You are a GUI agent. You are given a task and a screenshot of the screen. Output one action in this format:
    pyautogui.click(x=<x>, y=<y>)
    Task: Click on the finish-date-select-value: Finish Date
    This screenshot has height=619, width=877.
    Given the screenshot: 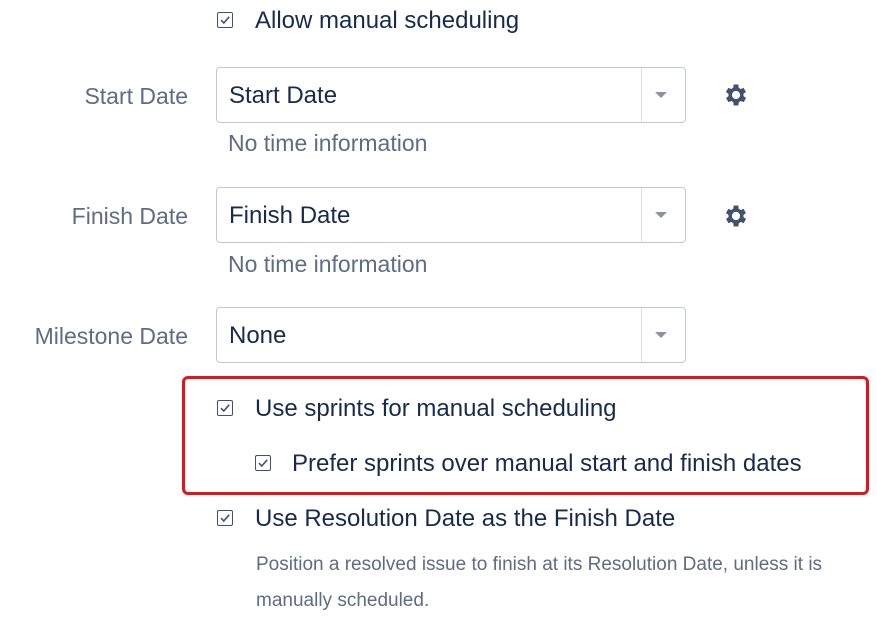 What is the action you would take?
    pyautogui.click(x=290, y=215)
    